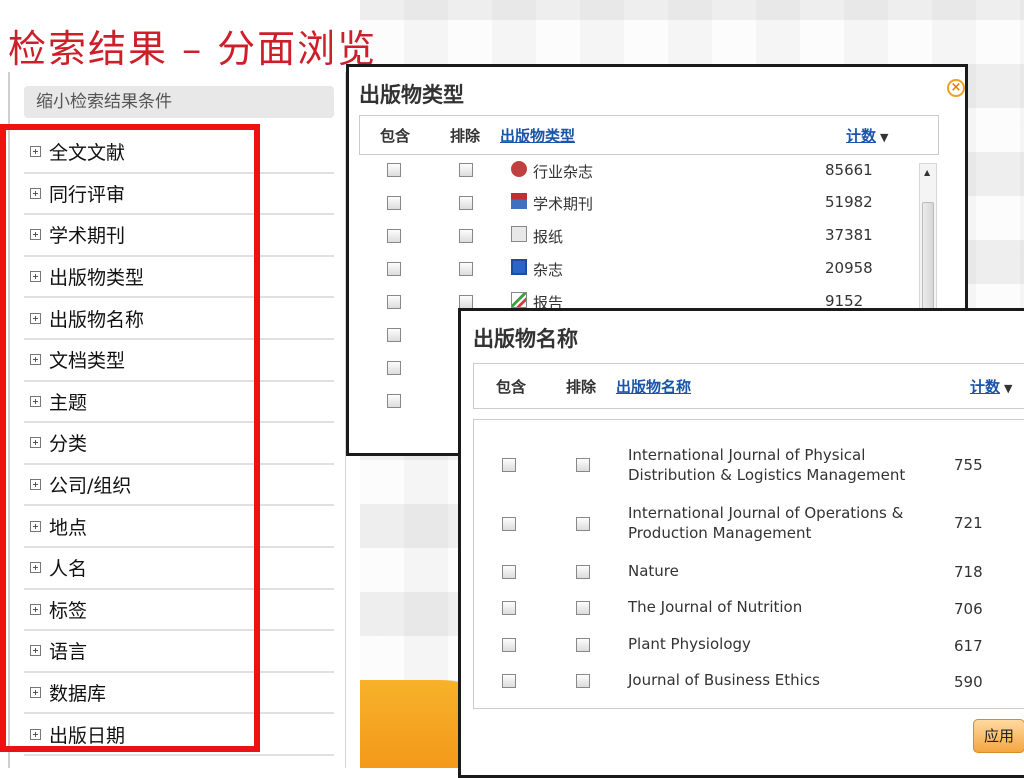  Describe the element at coordinates (179, 236) in the screenshot. I see `facet-scholarly-journals: 学术期刊` at that location.